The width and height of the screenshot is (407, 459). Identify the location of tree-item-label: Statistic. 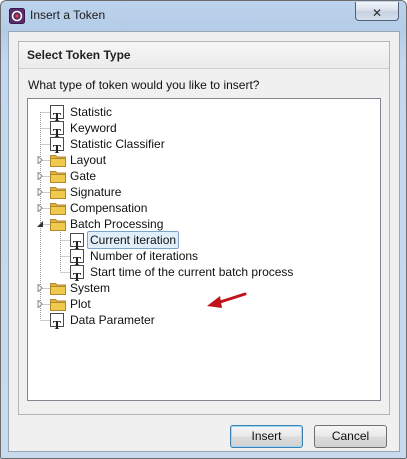
(91, 112).